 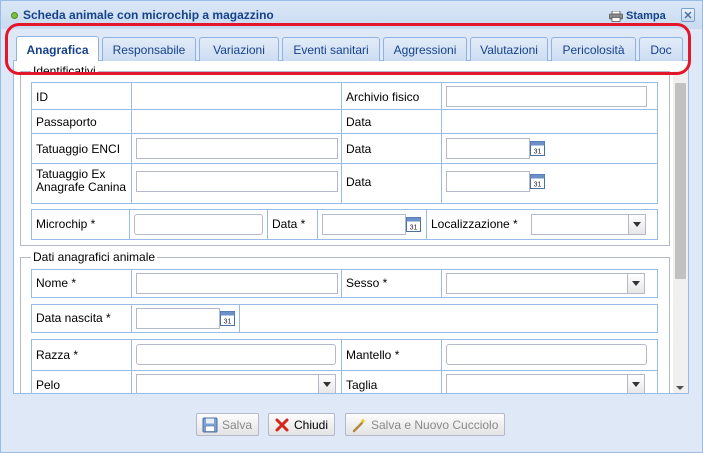 I want to click on localizzazione-combo, so click(x=588, y=224).